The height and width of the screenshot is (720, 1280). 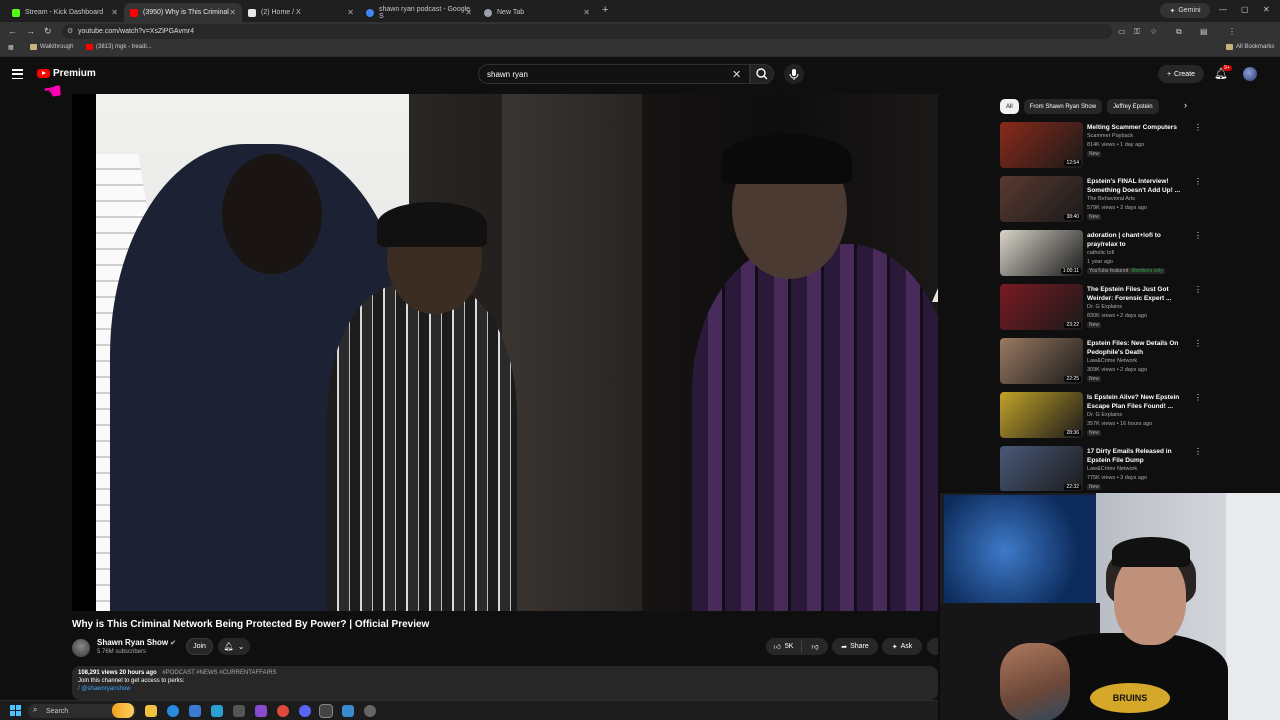 What do you see at coordinates (151, 711) in the screenshot?
I see `file-explorer-icon` at bounding box center [151, 711].